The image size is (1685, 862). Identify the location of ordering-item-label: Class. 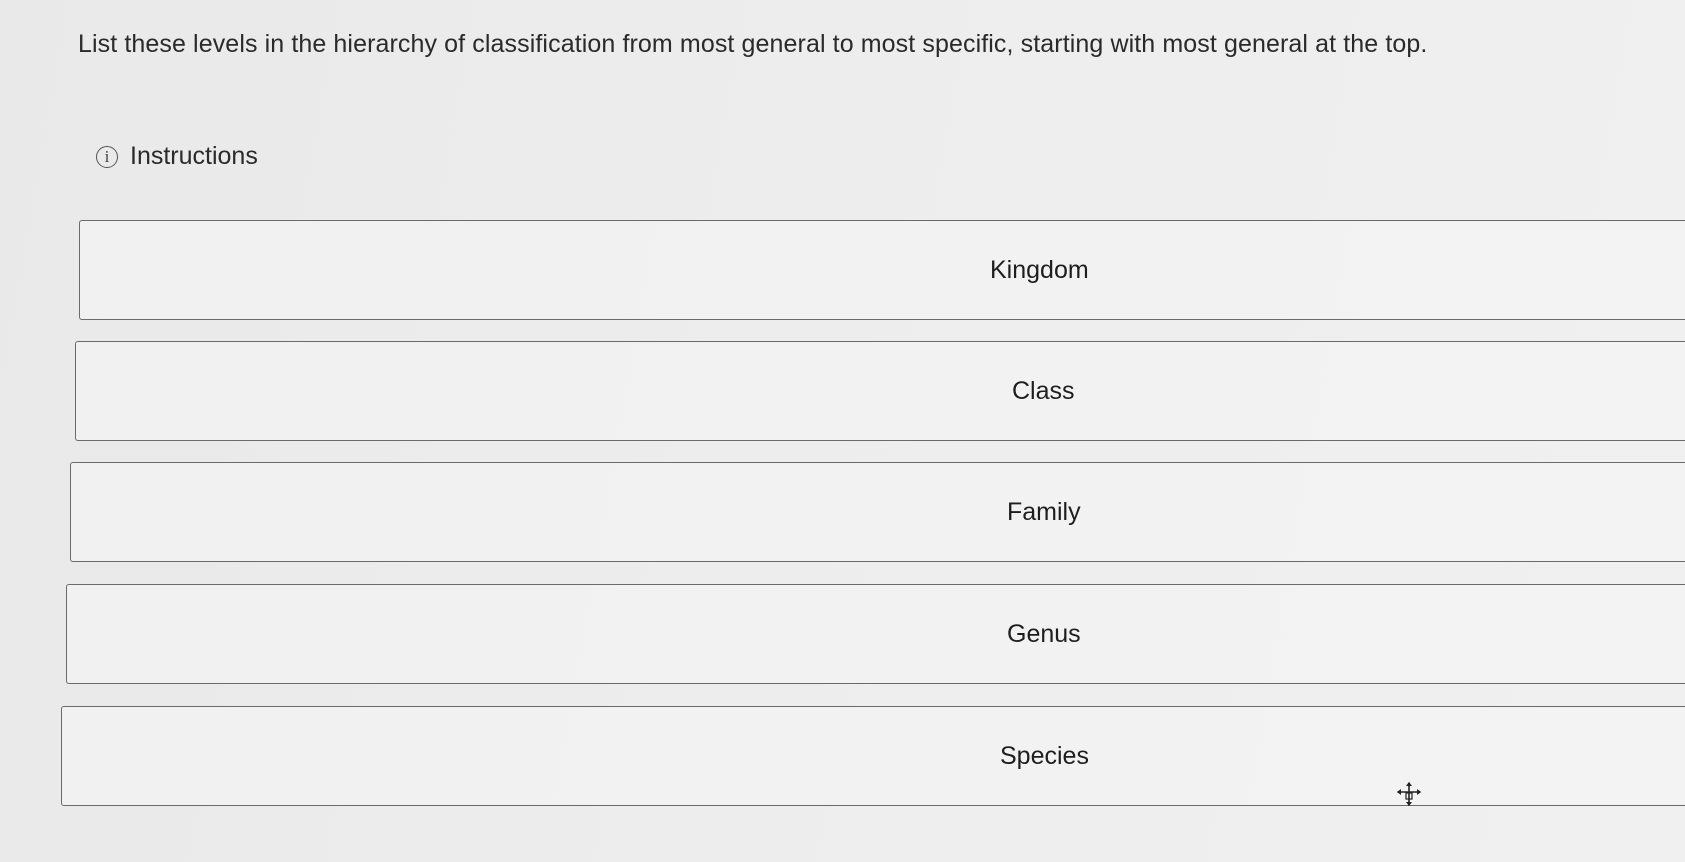
(1043, 390).